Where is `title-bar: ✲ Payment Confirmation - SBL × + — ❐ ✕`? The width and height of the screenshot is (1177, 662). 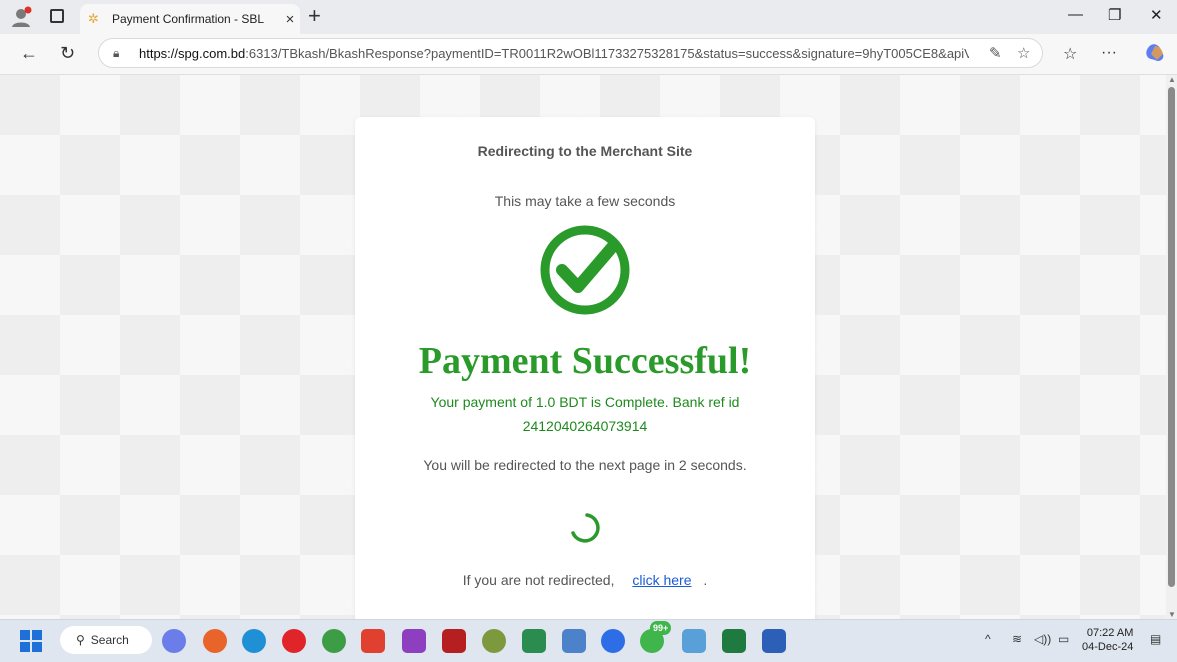 title-bar: ✲ Payment Confirmation - SBL × + — ❐ ✕ is located at coordinates (588, 17).